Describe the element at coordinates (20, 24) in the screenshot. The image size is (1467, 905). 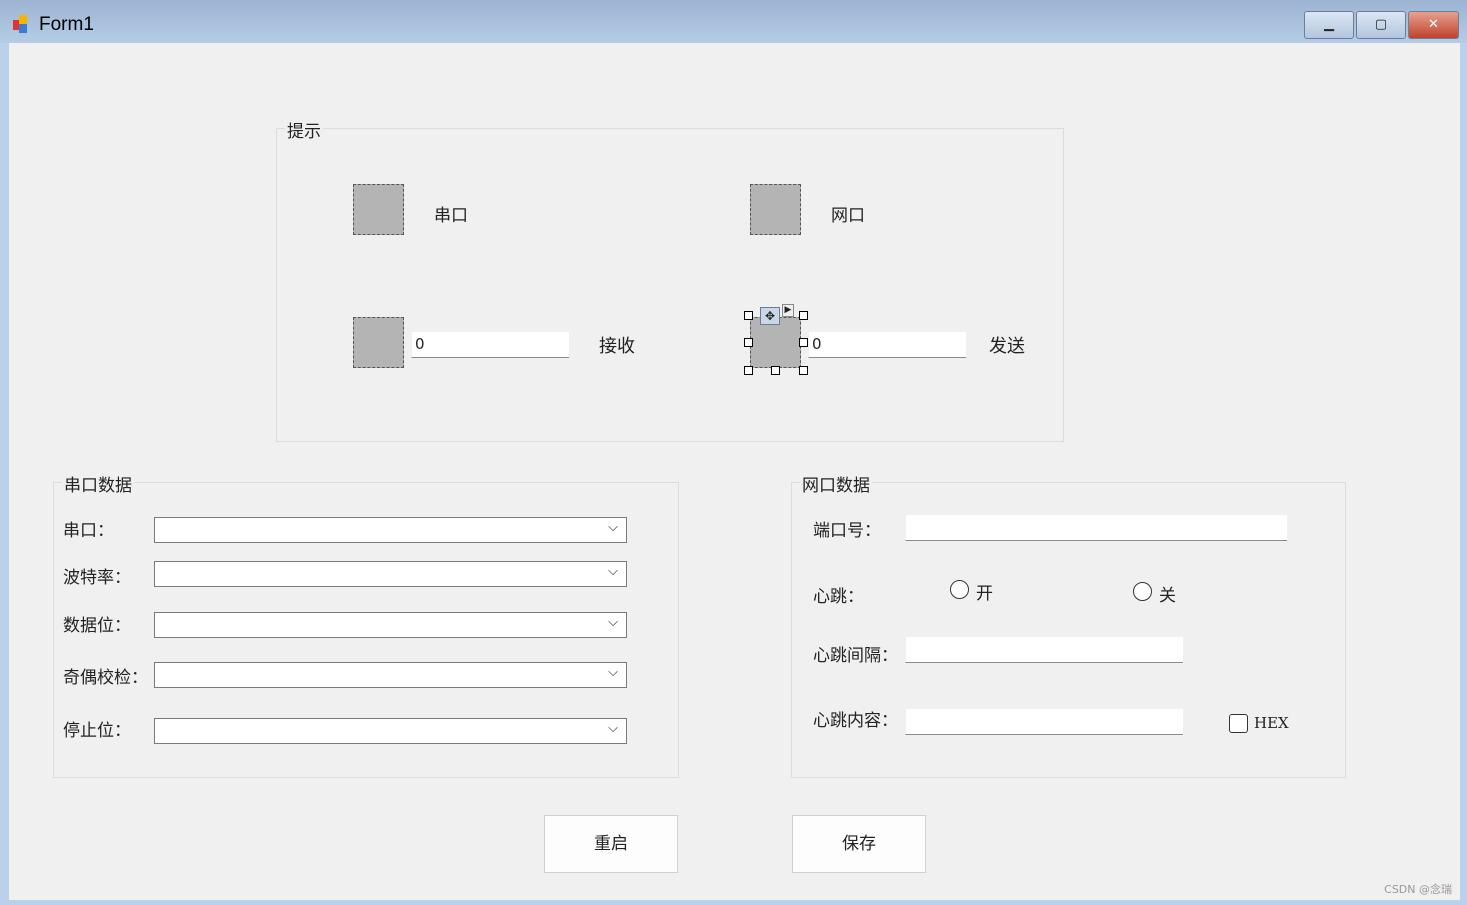
I see `app-icon` at that location.